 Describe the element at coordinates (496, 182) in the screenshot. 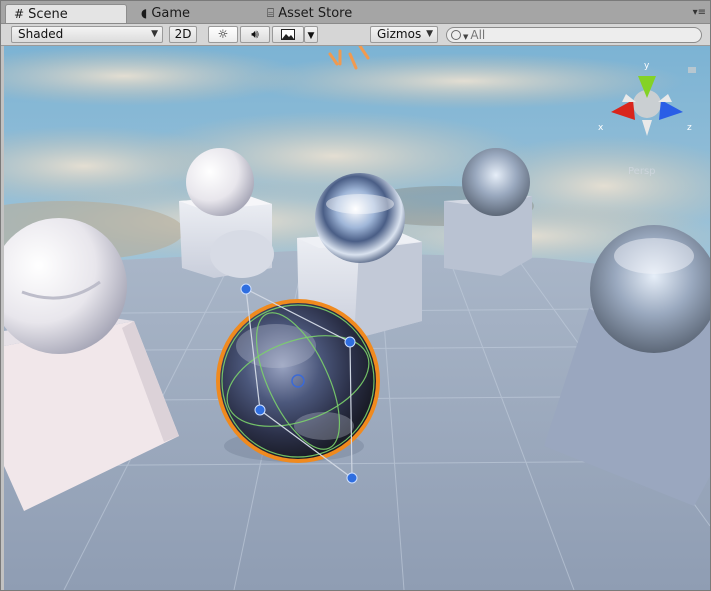

I see `glass-sphere` at that location.